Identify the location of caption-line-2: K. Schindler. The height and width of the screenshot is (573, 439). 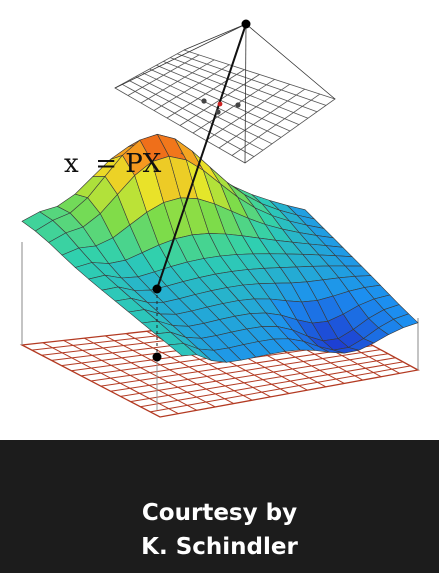
(219, 547).